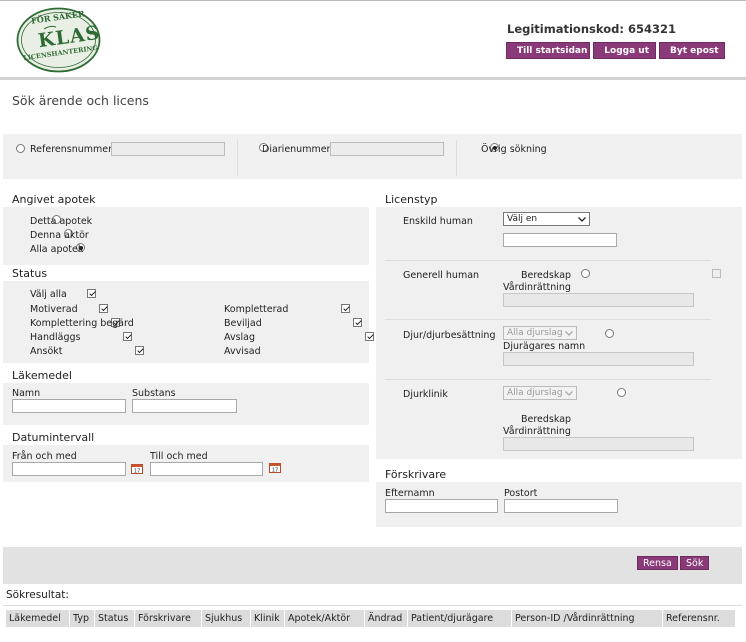  Describe the element at coordinates (598, 444) in the screenshot. I see `vardinrattning-input-djurklinik` at that location.